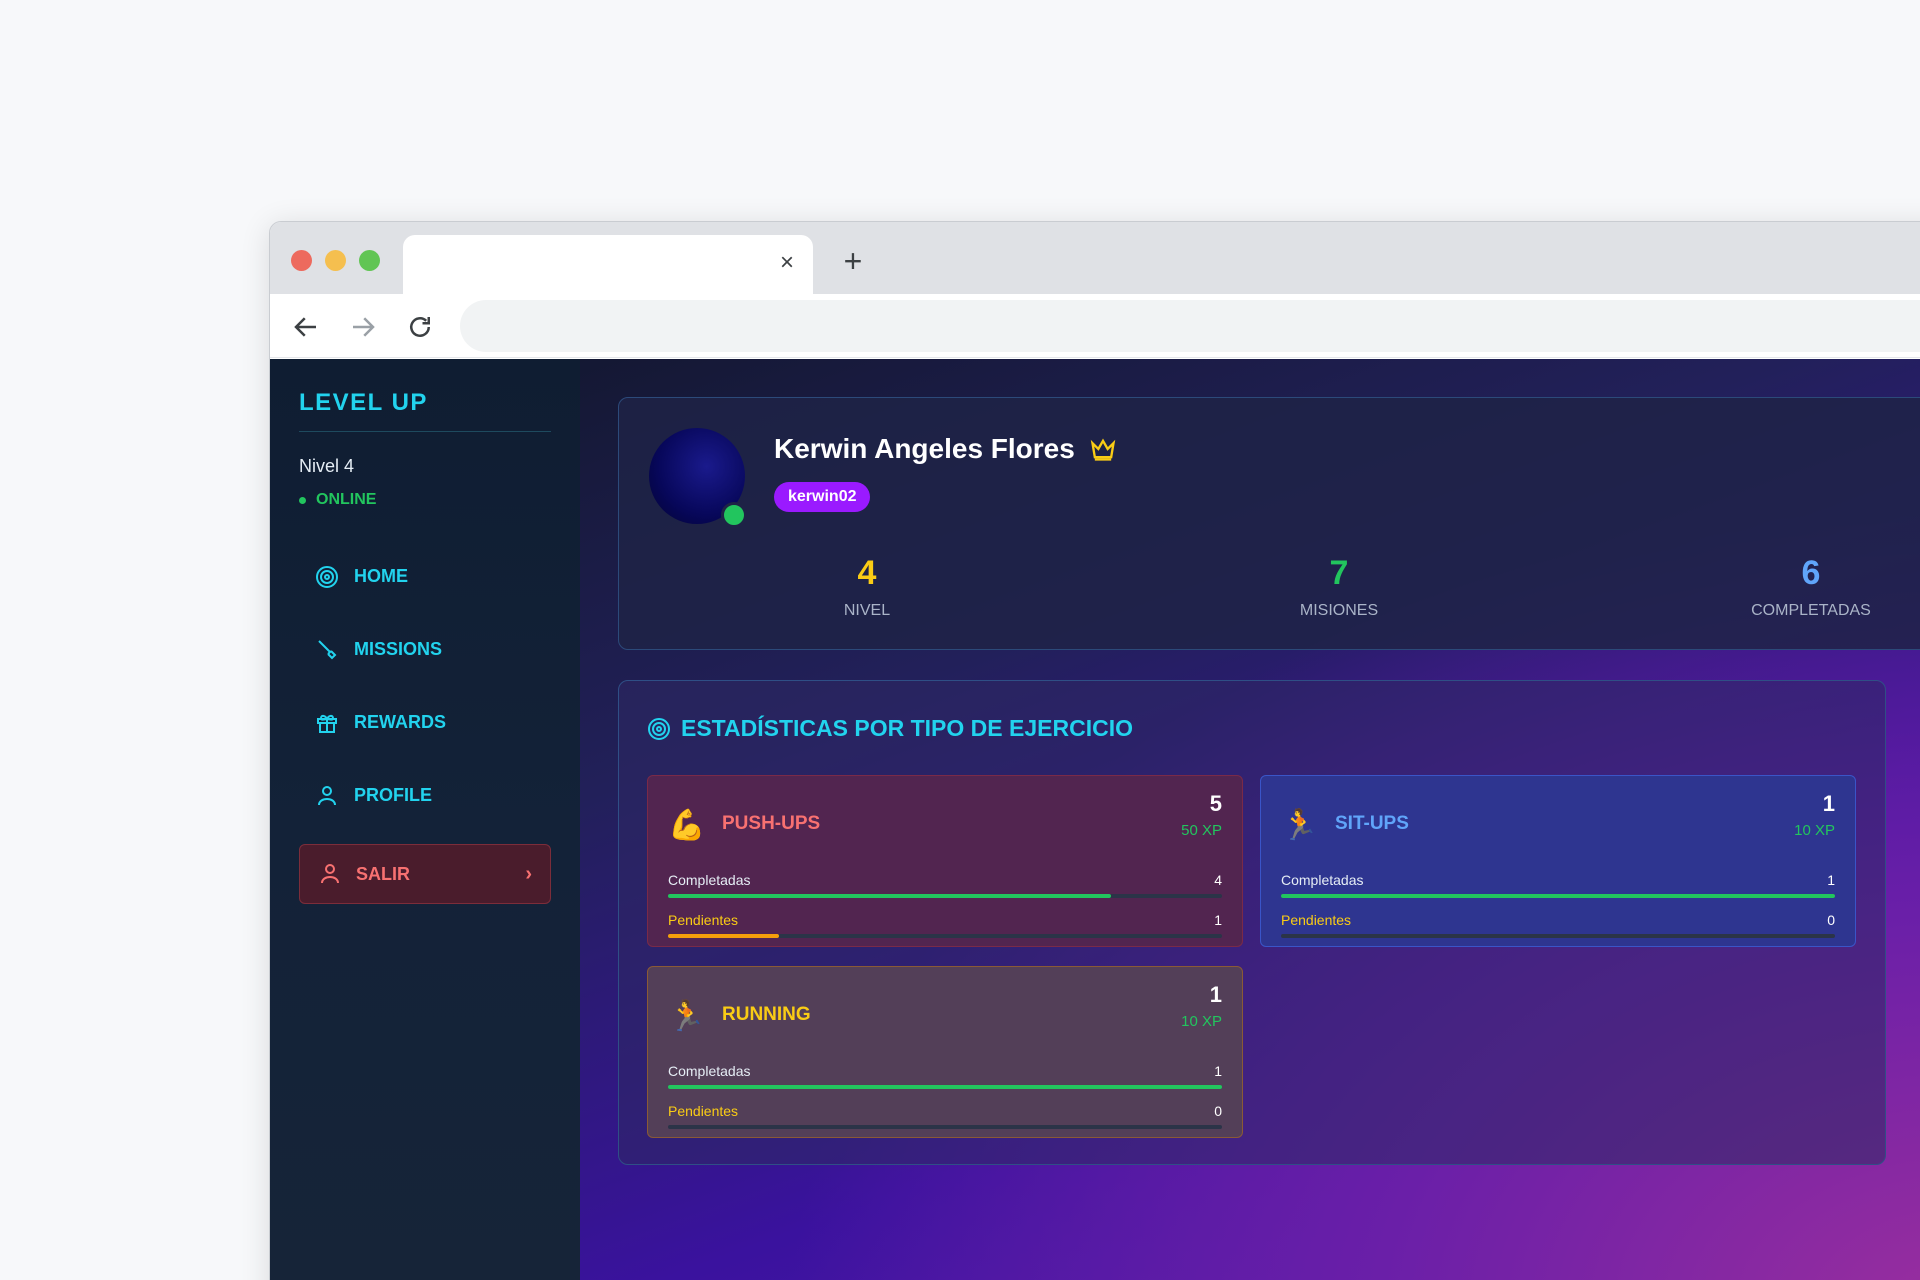 The height and width of the screenshot is (1280, 1920). Describe the element at coordinates (301, 260) in the screenshot. I see `close-window-button` at that location.